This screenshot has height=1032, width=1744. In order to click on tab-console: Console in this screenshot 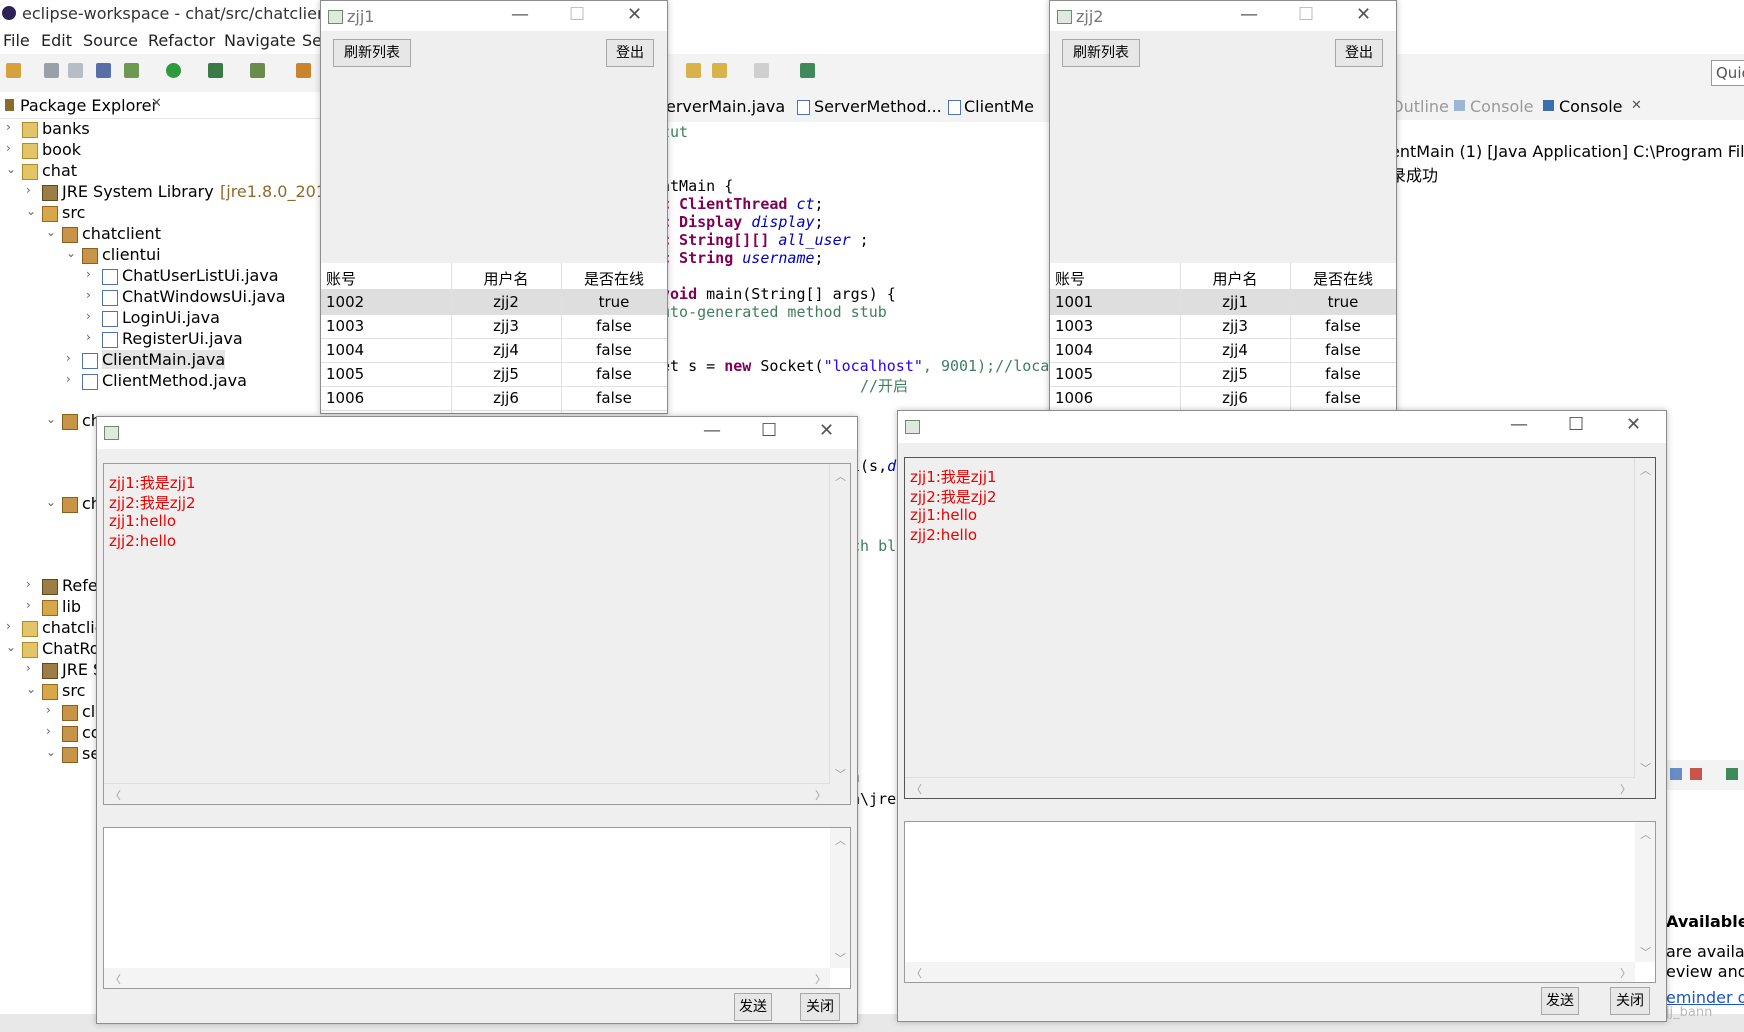, I will do `click(1502, 106)`.